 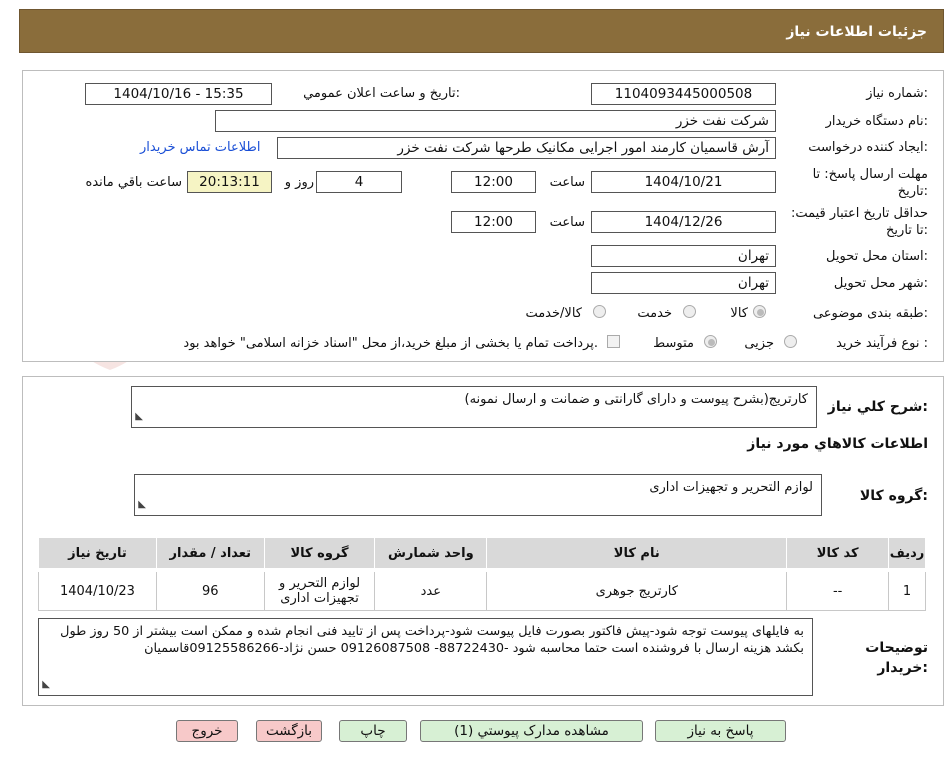 I want to click on buyer-org-label: نام دستگاه خریدار:, so click(x=876, y=121).